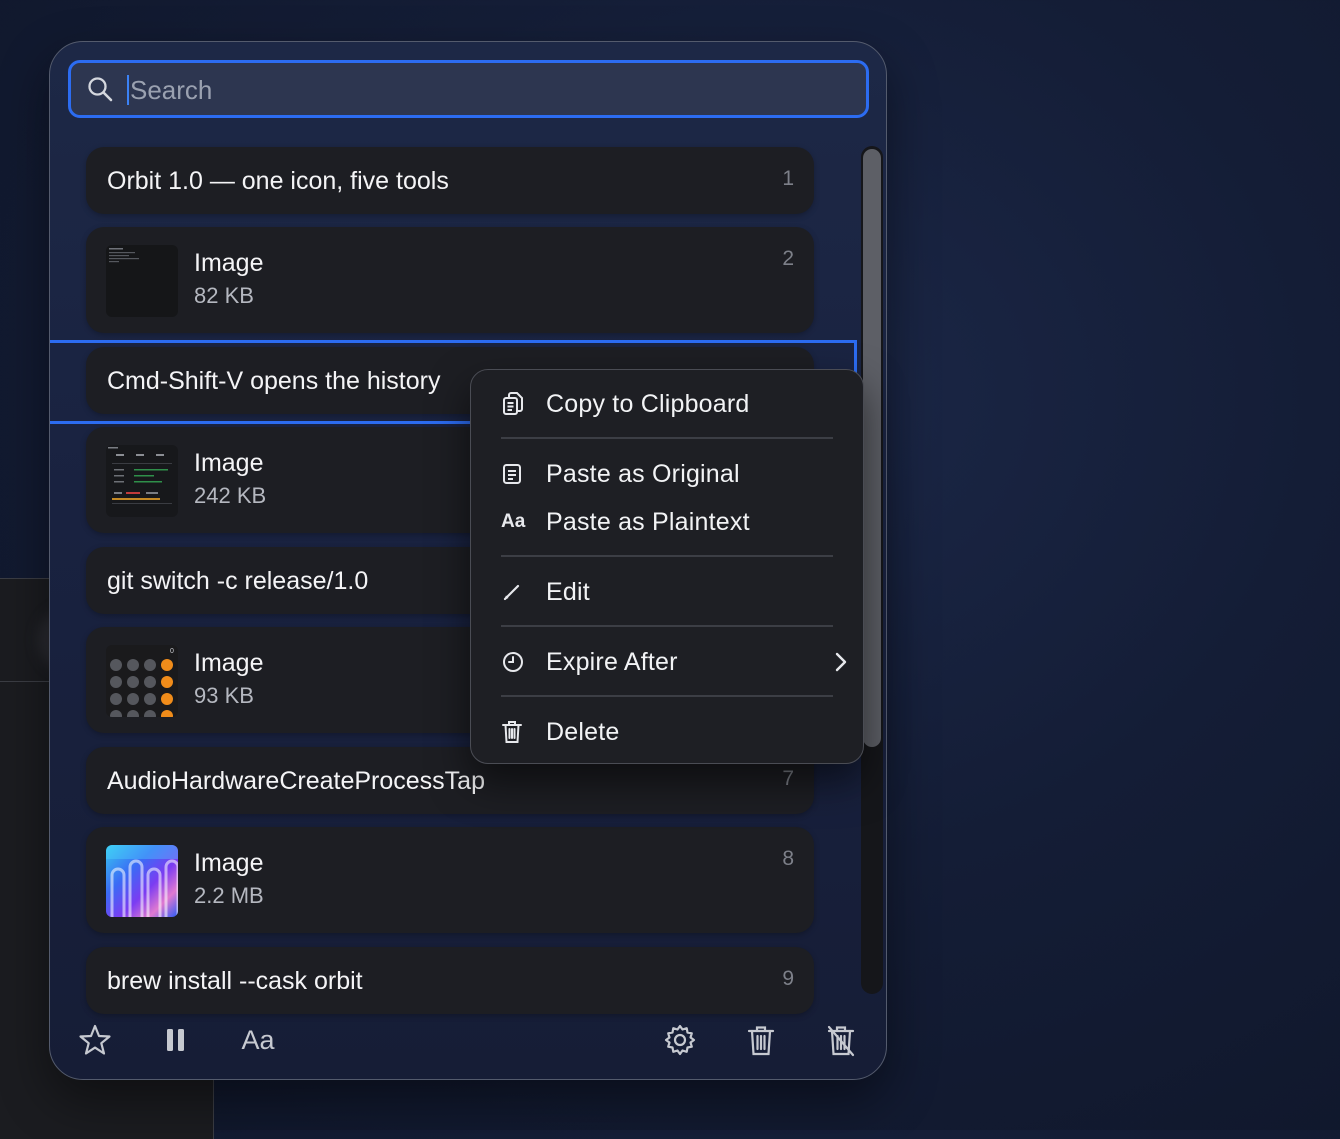 This screenshot has width=1340, height=1139. I want to click on font-size-icon: Aa, so click(258, 1039).